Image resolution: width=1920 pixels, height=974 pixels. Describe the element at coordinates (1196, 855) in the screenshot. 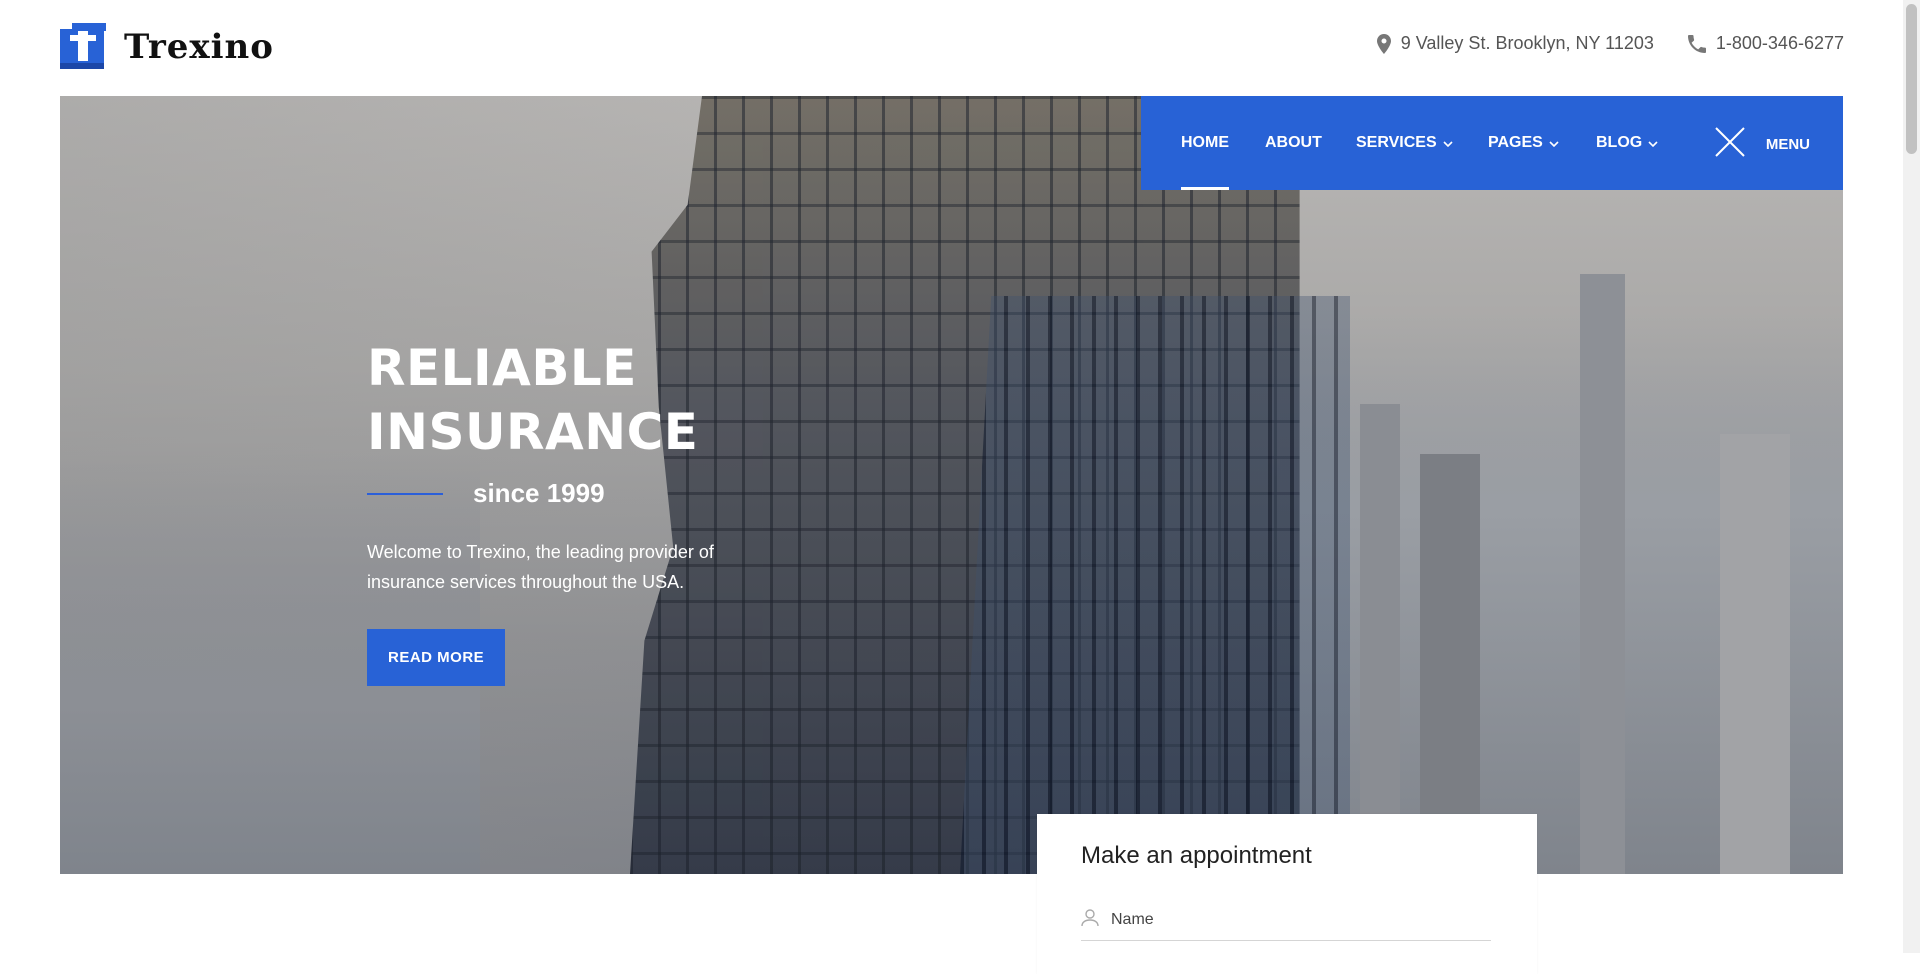

I see `appointment-title: Make an appointment` at that location.